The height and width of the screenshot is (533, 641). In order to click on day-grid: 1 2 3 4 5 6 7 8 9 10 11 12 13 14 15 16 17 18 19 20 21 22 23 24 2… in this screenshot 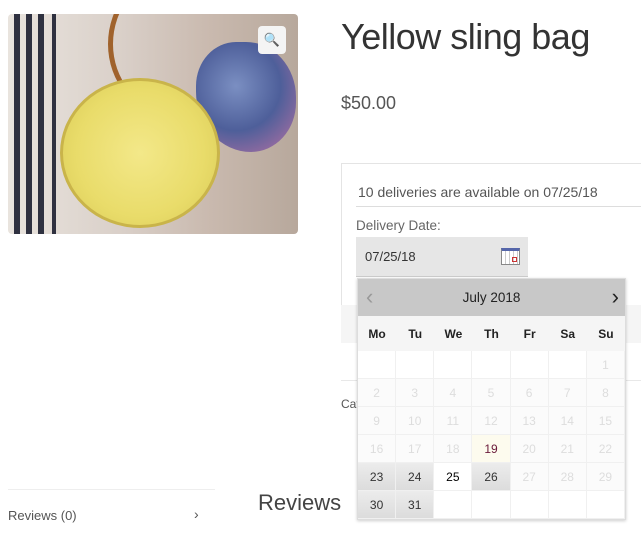, I will do `click(491, 435)`.